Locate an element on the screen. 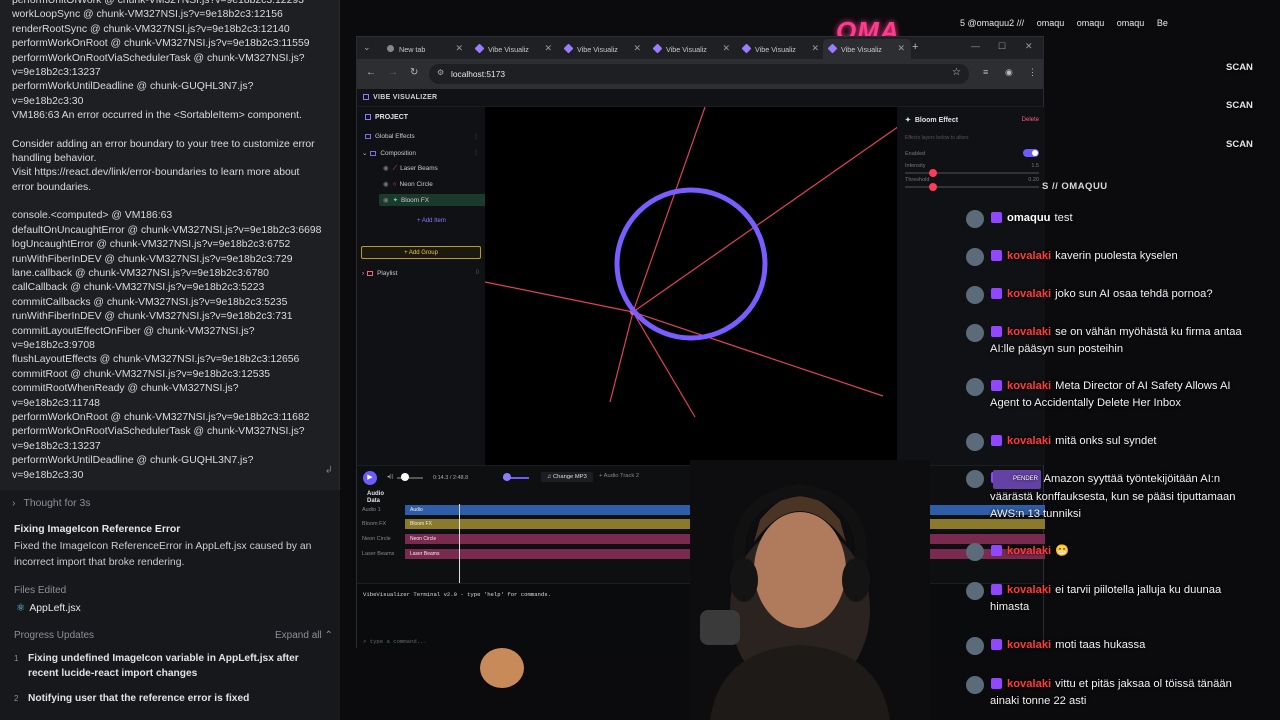 This screenshot has width=1280, height=720. console-line: commitRootWhenReady @ chunk-VM327NSI.js? is located at coordinates (125, 389).